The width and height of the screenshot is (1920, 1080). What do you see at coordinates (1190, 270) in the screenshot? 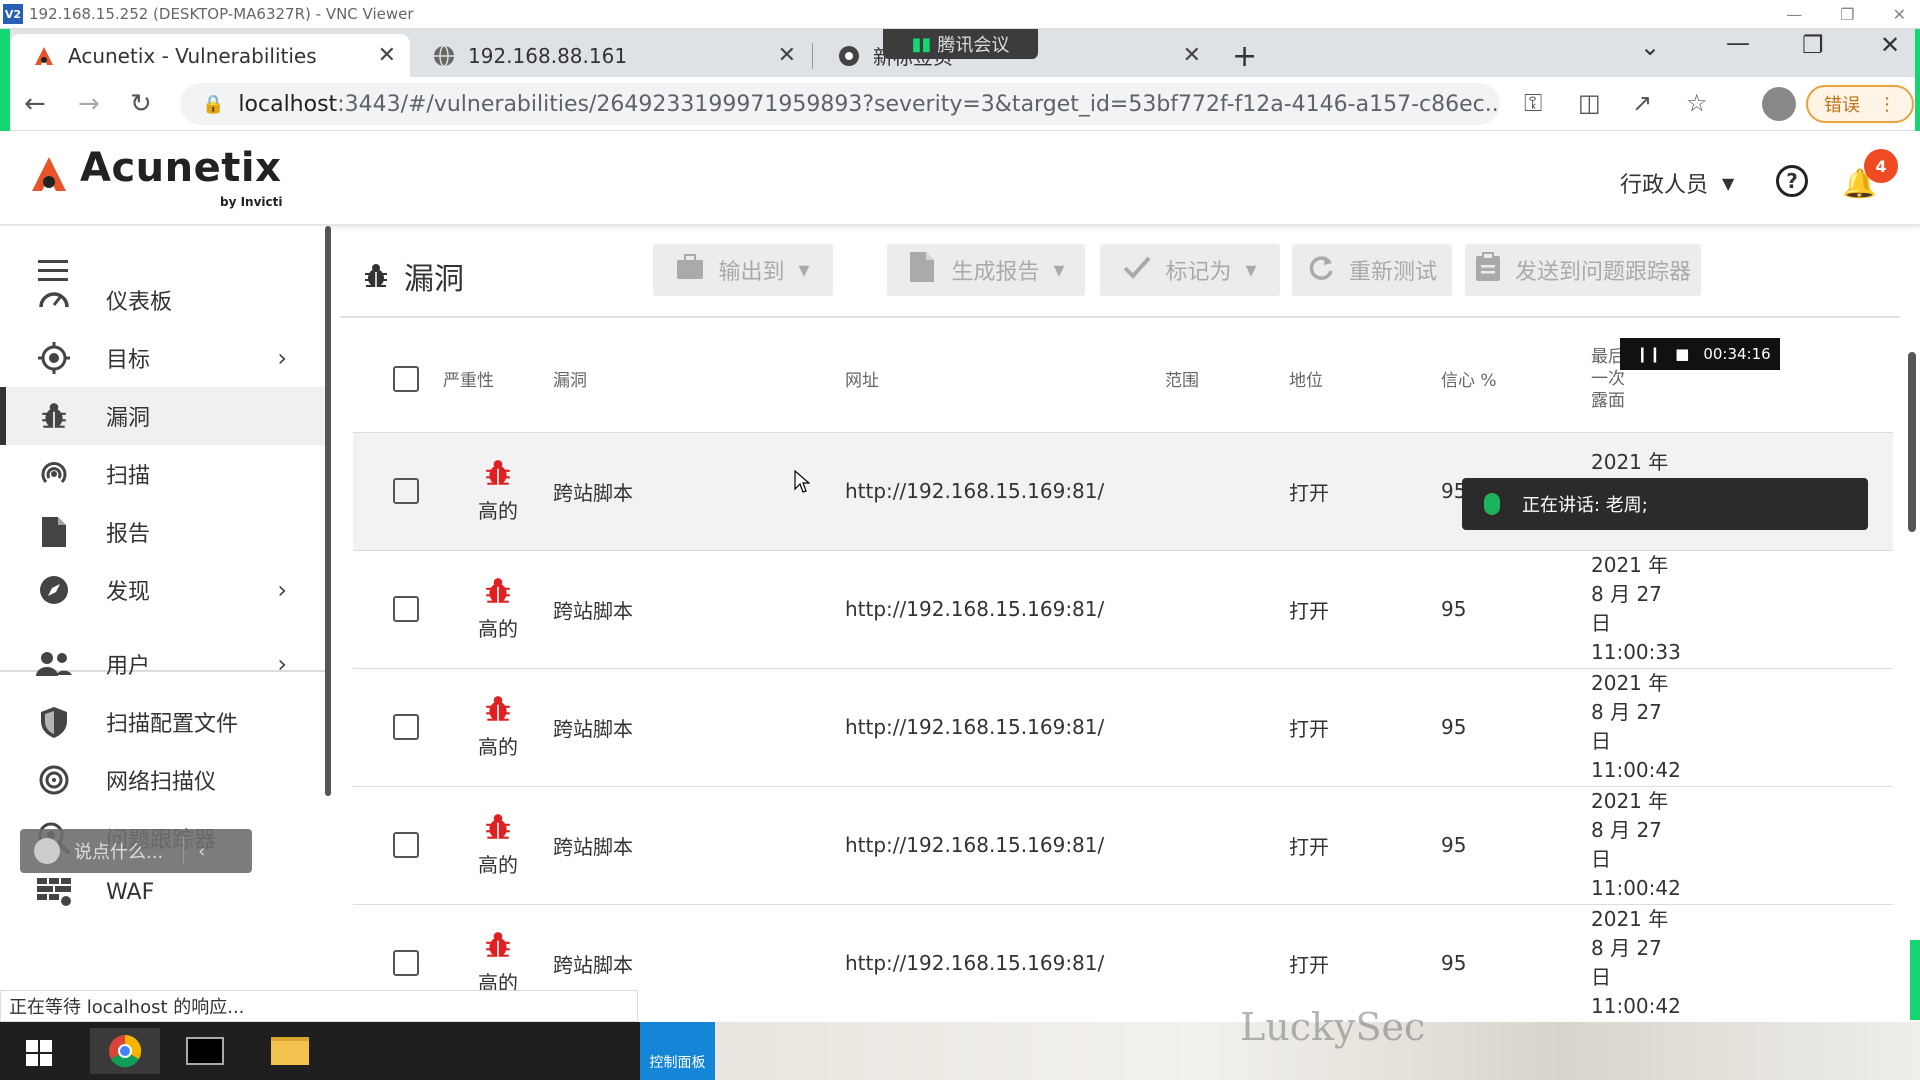
I see `action-button-check: 标记为 ▾` at bounding box center [1190, 270].